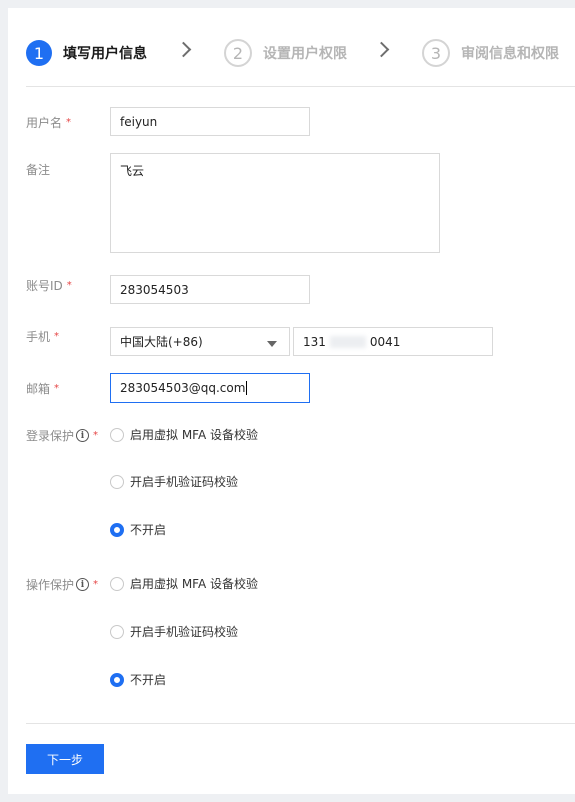  What do you see at coordinates (50, 585) in the screenshot?
I see `operation-protection-label-text: 操作保护` at bounding box center [50, 585].